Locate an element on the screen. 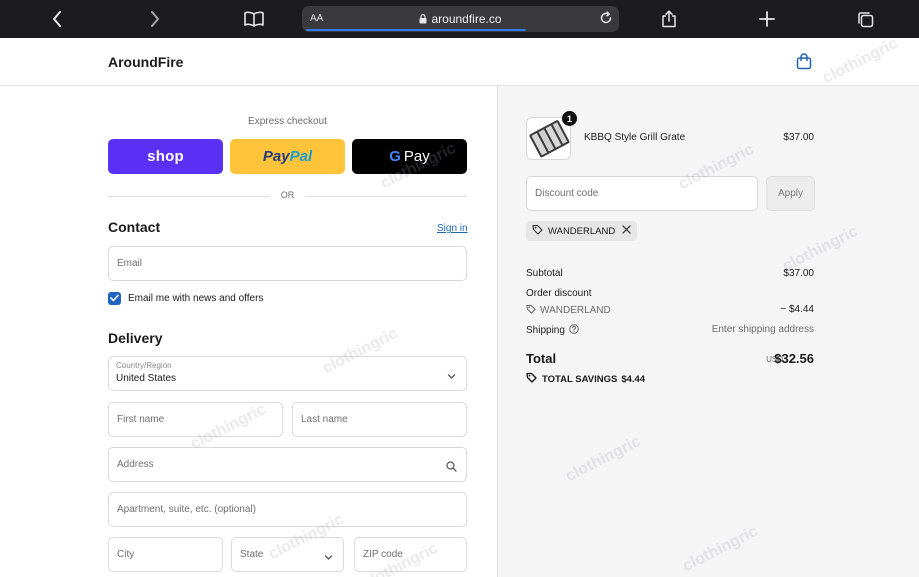 This screenshot has width=919, height=577. quantity-badge: 1 is located at coordinates (569, 118).